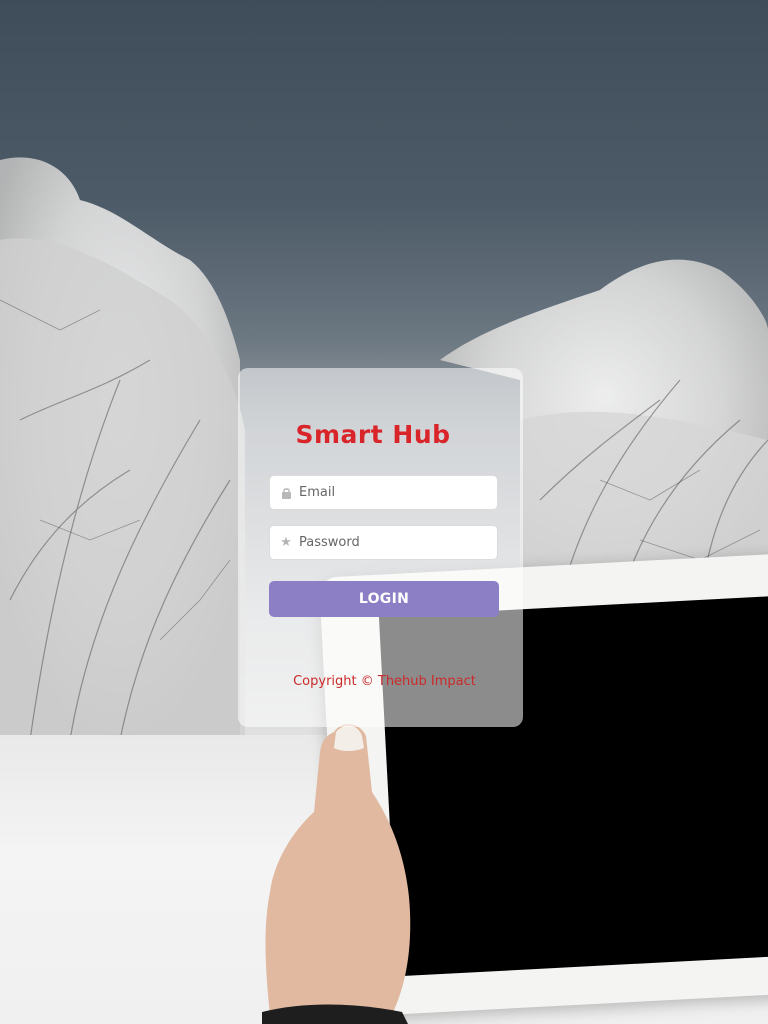 This screenshot has height=1024, width=768. Describe the element at coordinates (286, 493) in the screenshot. I see `lock-icon` at that location.